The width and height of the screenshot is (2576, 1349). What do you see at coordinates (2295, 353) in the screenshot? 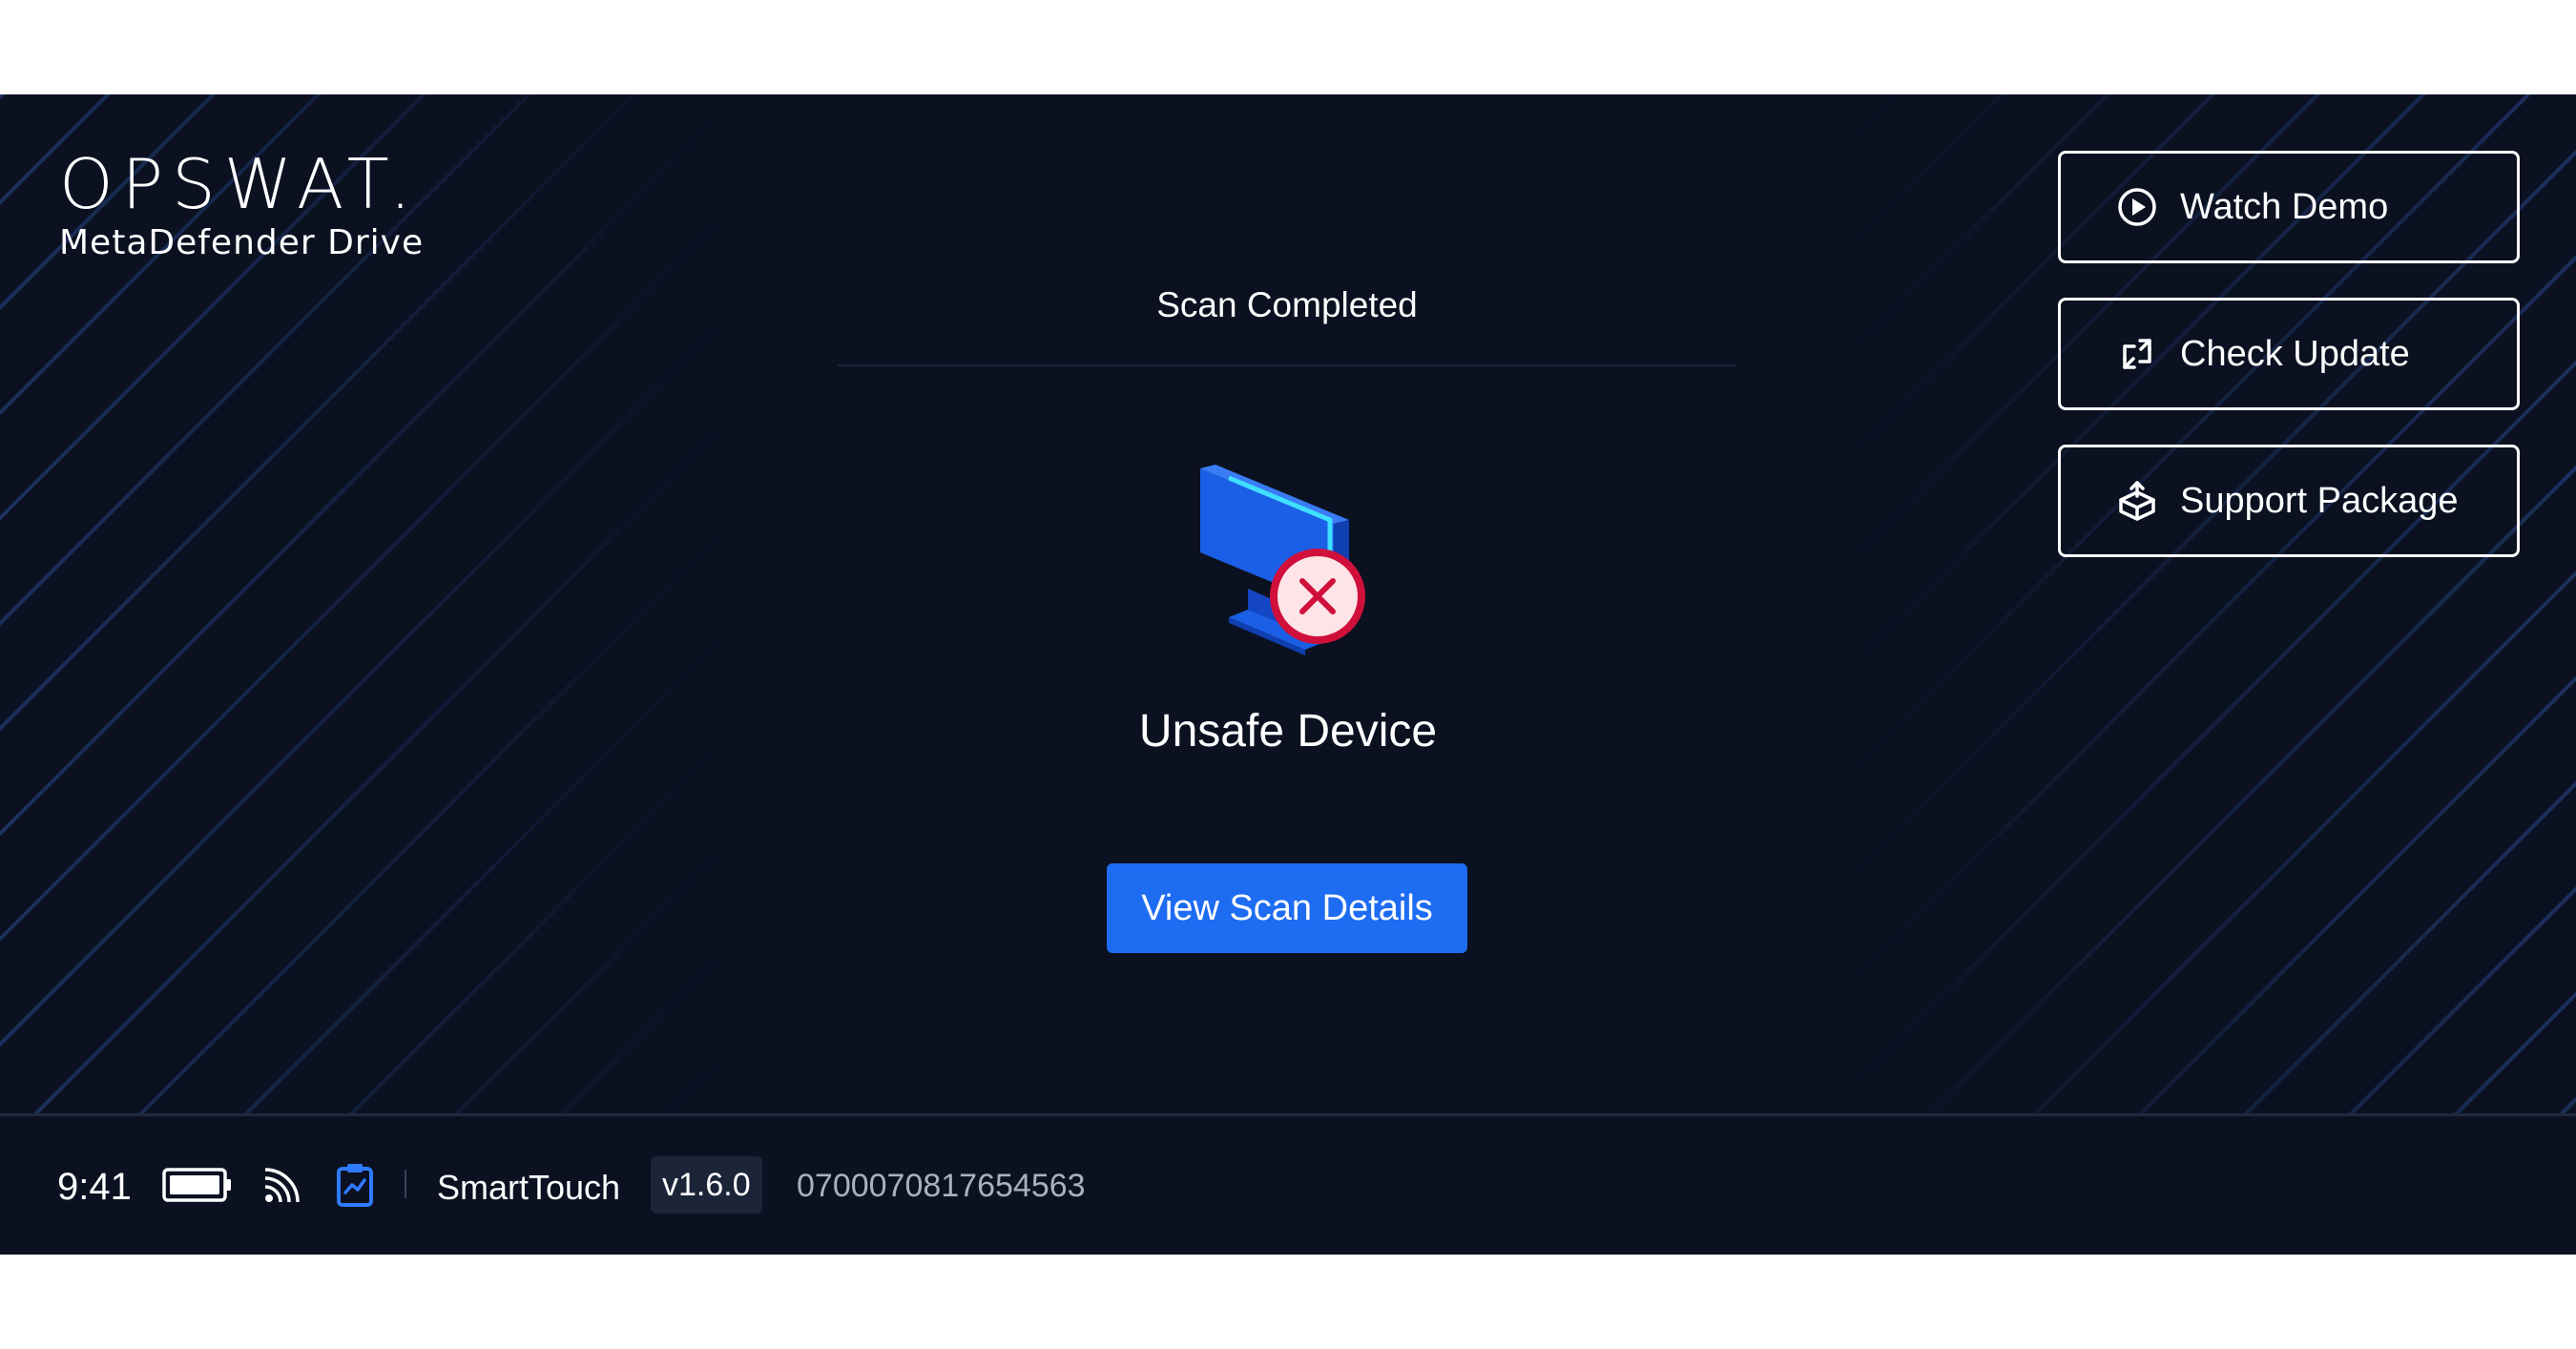
I see `check-update-label: Check Update` at bounding box center [2295, 353].